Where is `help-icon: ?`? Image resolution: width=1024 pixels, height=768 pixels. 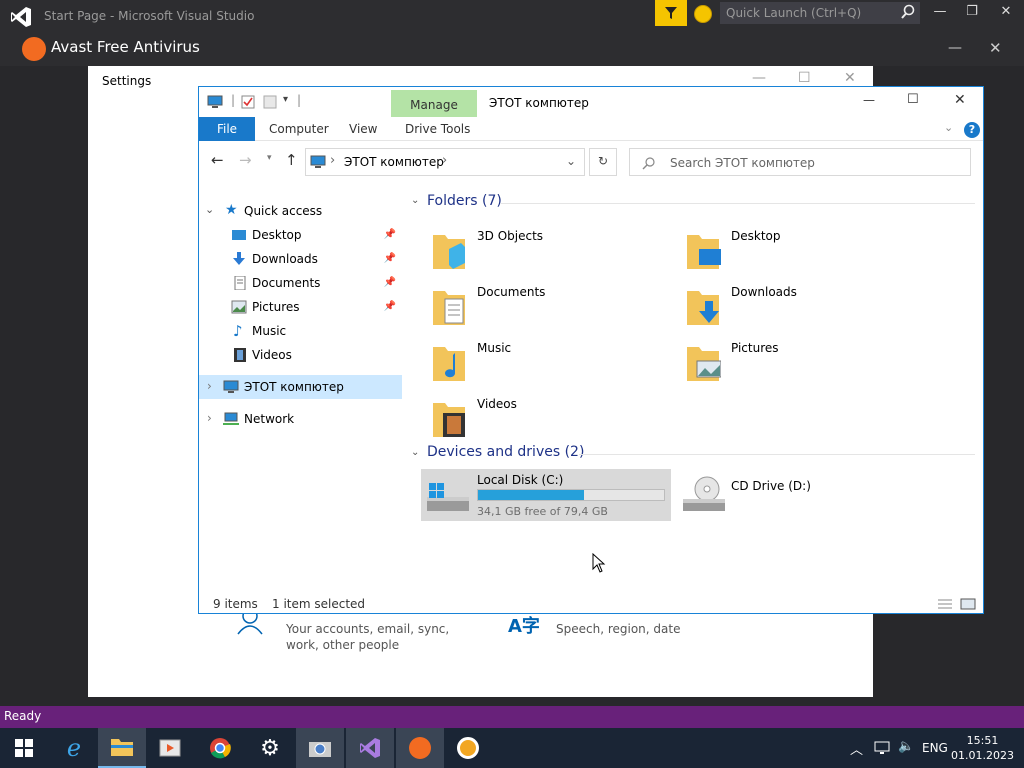 help-icon: ? is located at coordinates (972, 130).